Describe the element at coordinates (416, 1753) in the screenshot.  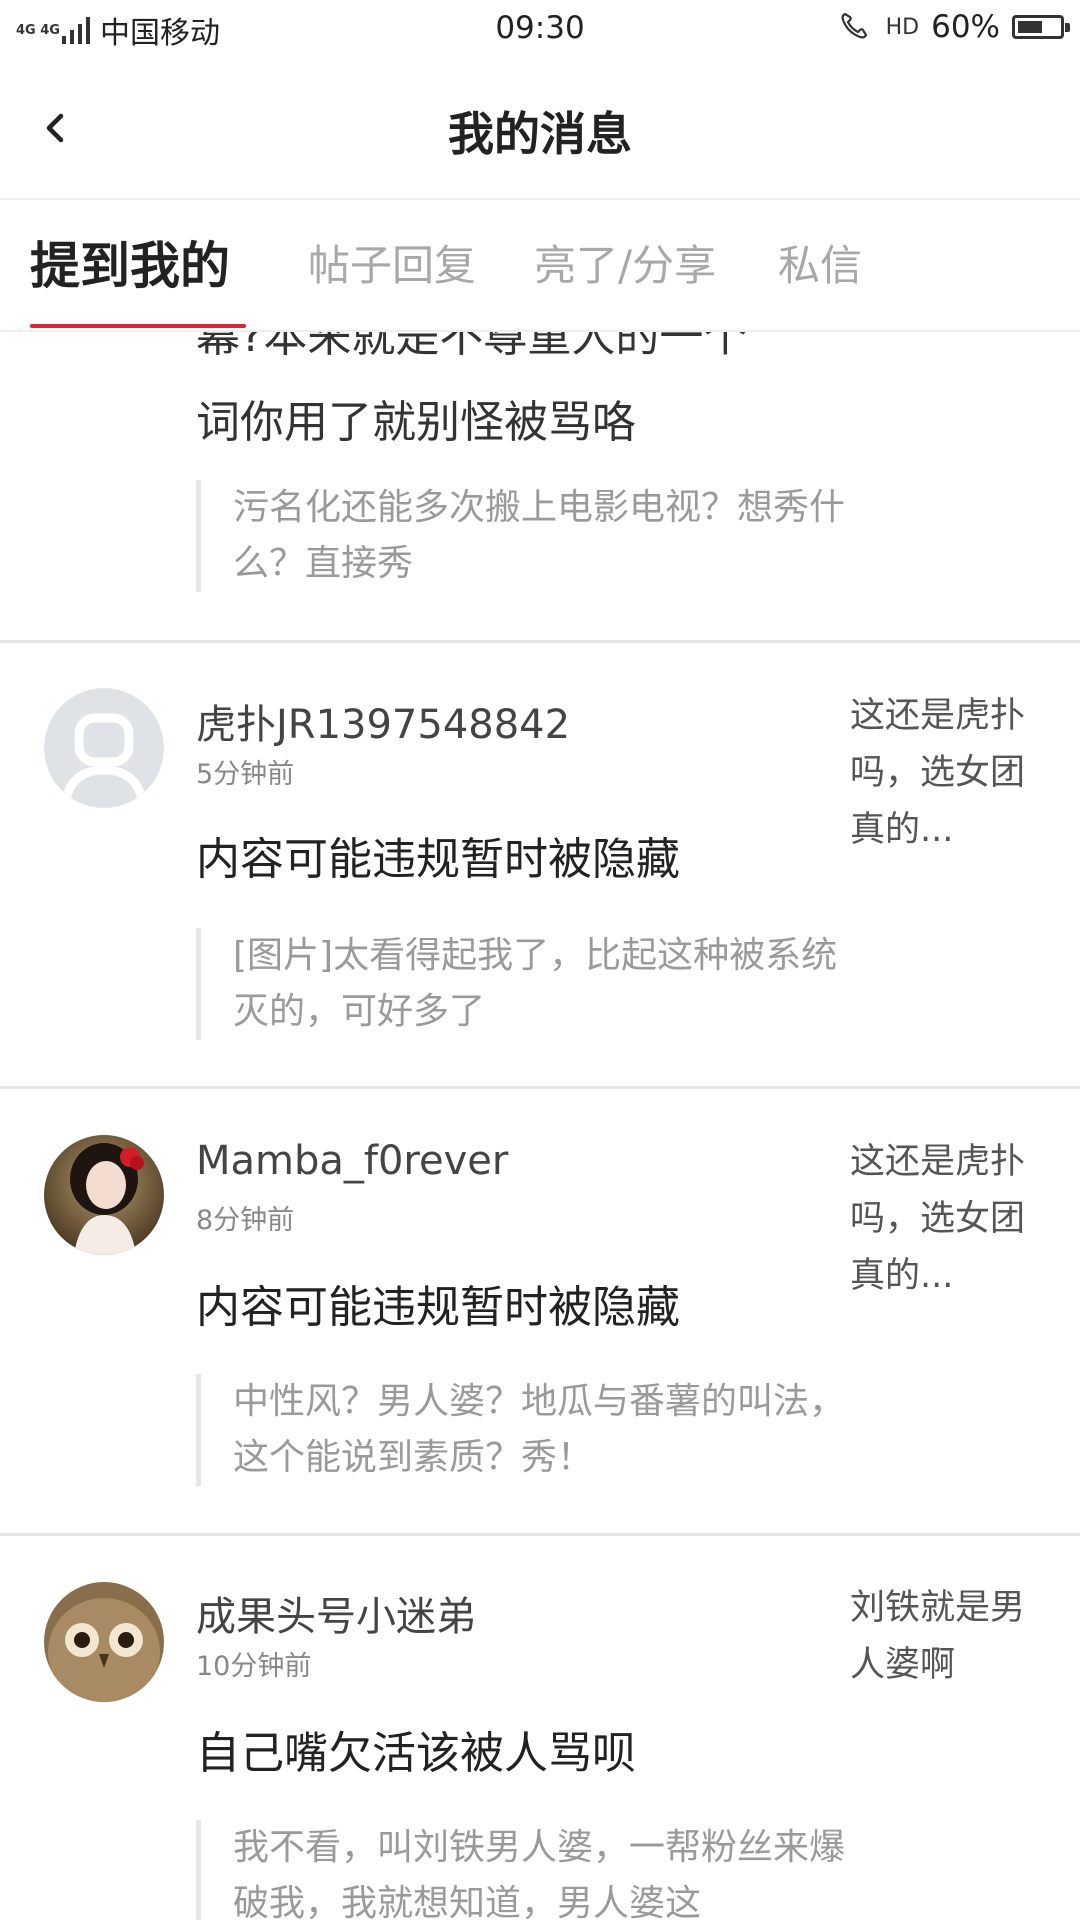
I see `message-content: 自己嘴欠活该被人骂呗` at that location.